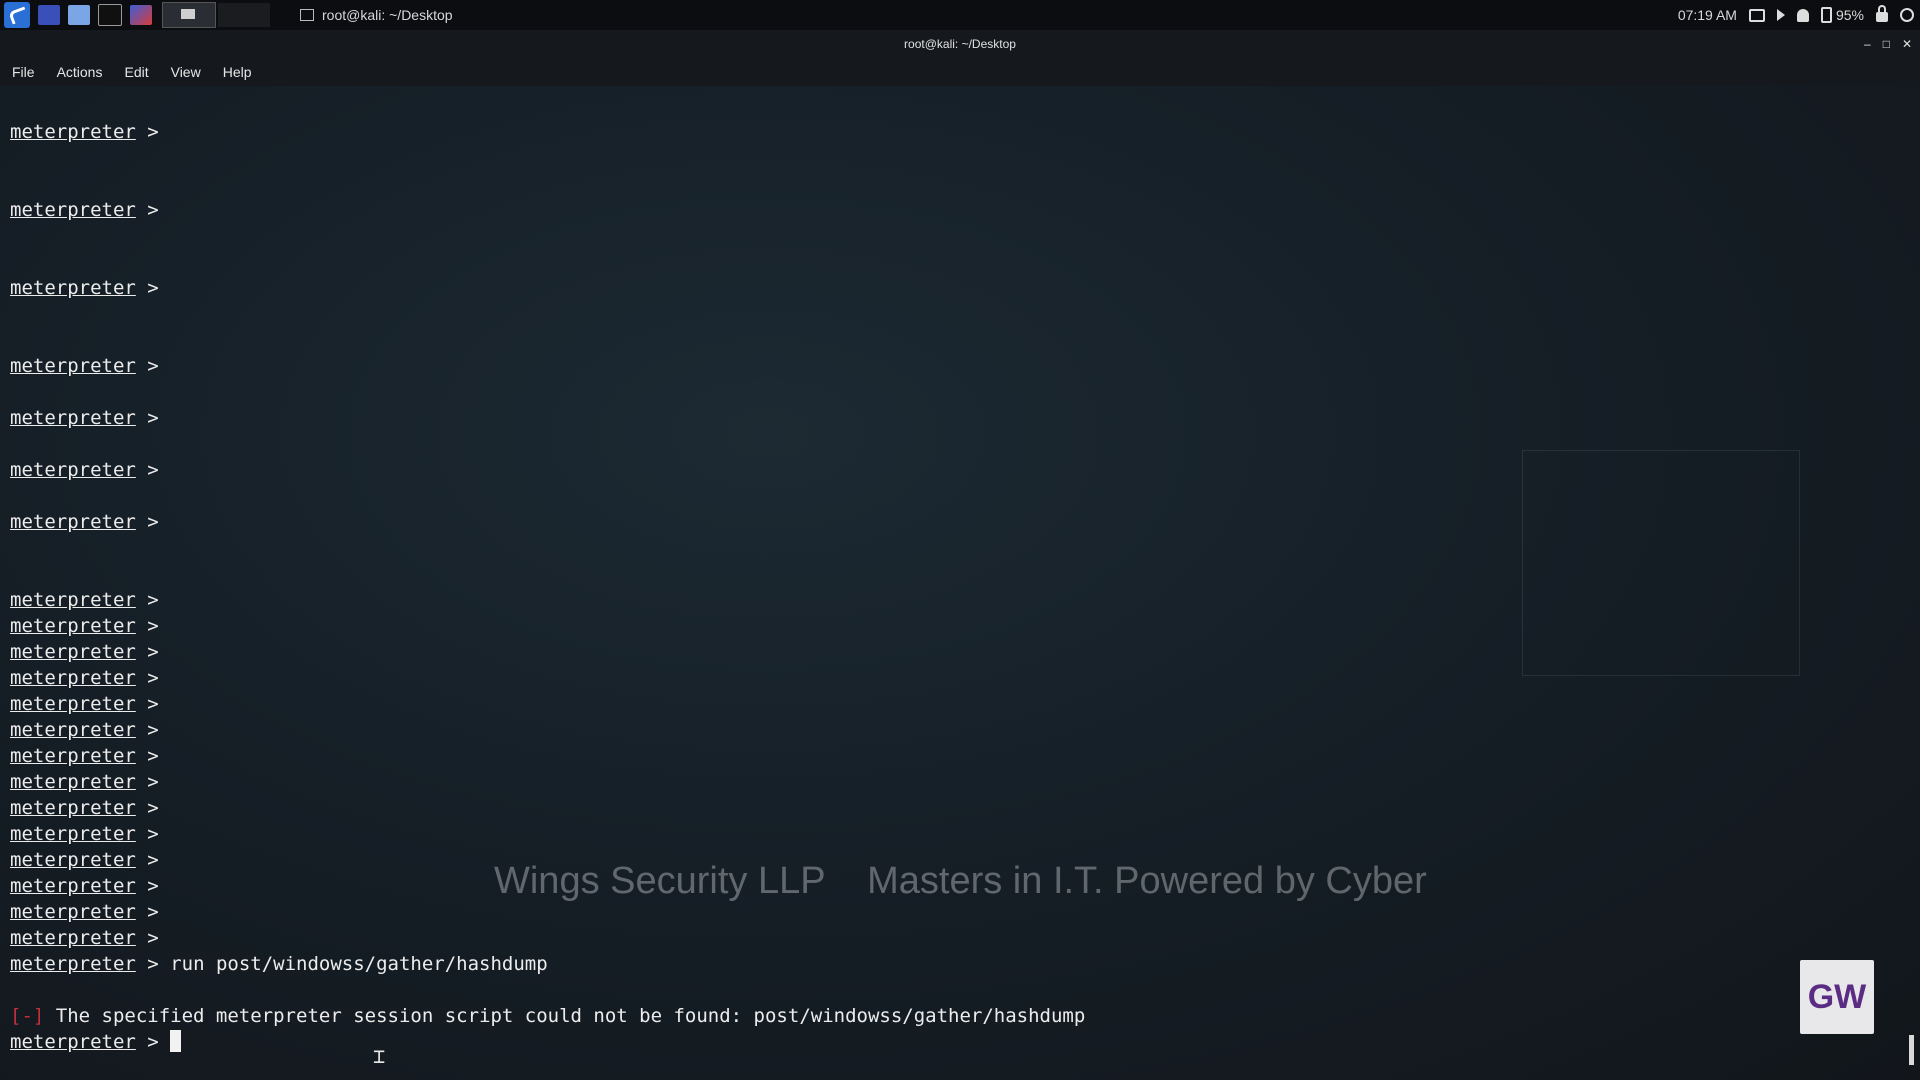 Image resolution: width=1920 pixels, height=1080 pixels. Describe the element at coordinates (1886, 44) in the screenshot. I see `maximize-button: □` at that location.